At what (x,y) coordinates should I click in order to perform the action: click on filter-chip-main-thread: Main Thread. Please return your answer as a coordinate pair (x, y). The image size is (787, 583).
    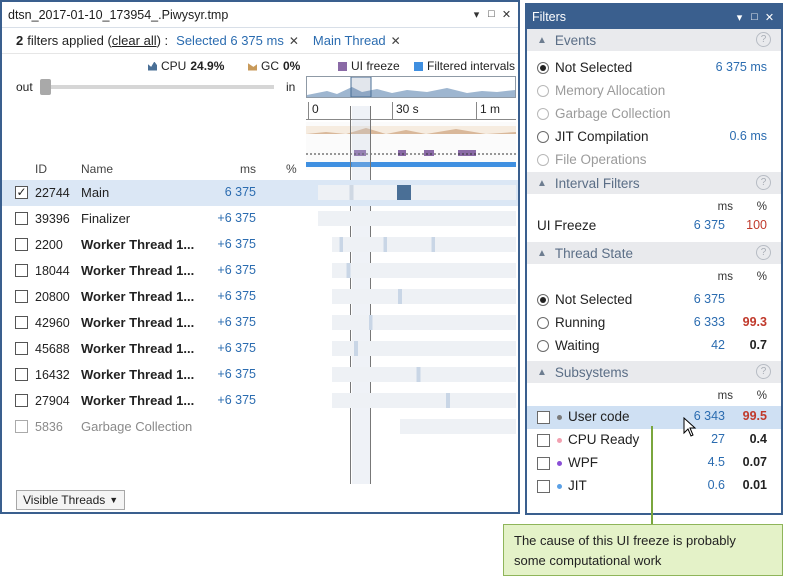
    Looking at the image, I should click on (349, 40).